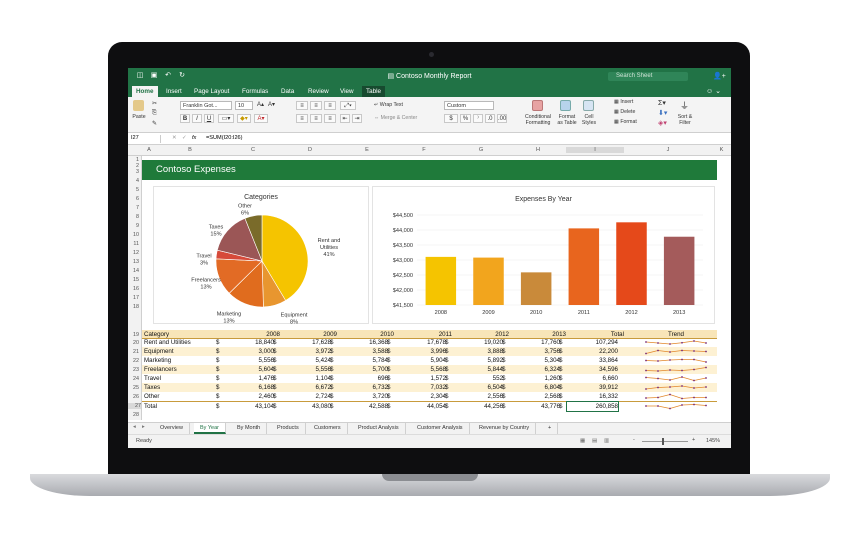  What do you see at coordinates (154, 103) in the screenshot?
I see `cut-icon: ✂` at bounding box center [154, 103].